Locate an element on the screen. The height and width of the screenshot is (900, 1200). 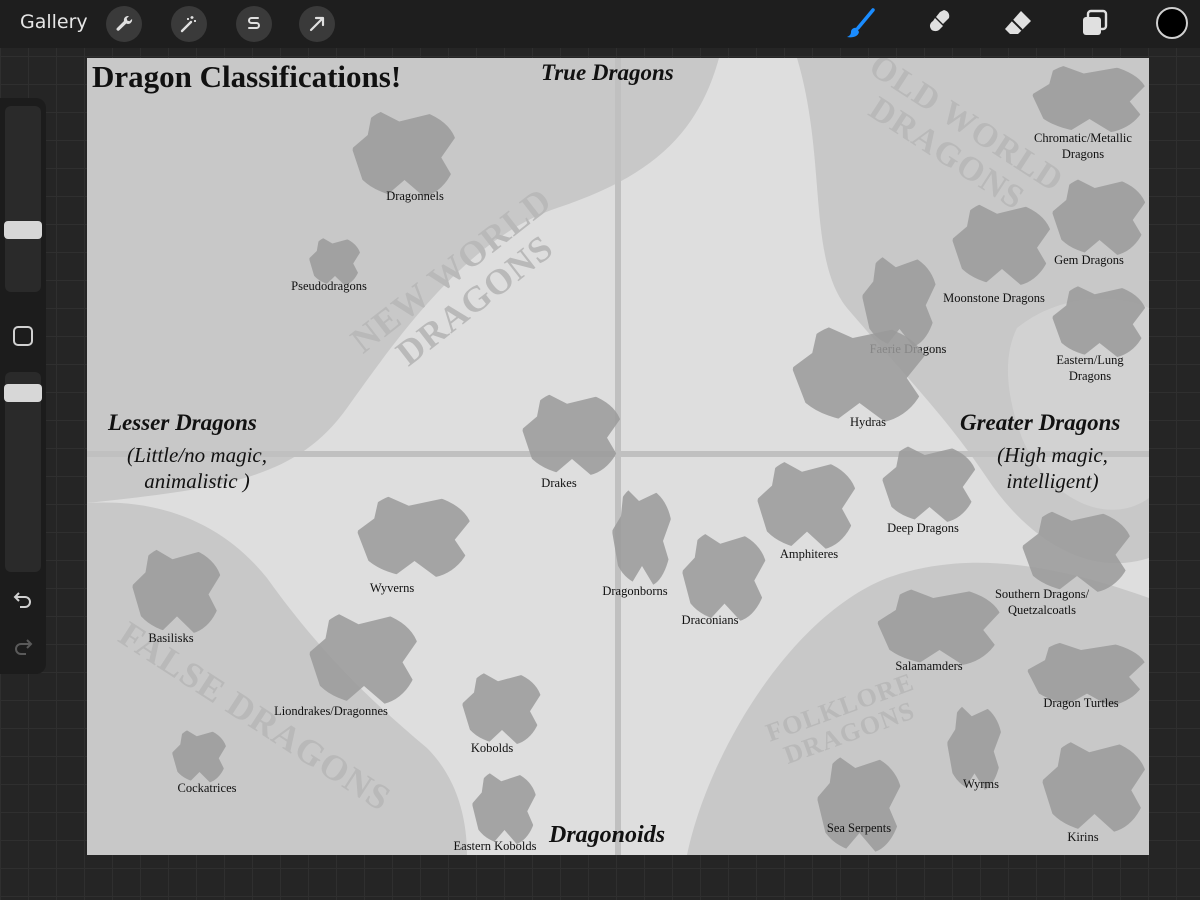
creature-label-line: Deep Dragons is located at coordinates (923, 528).